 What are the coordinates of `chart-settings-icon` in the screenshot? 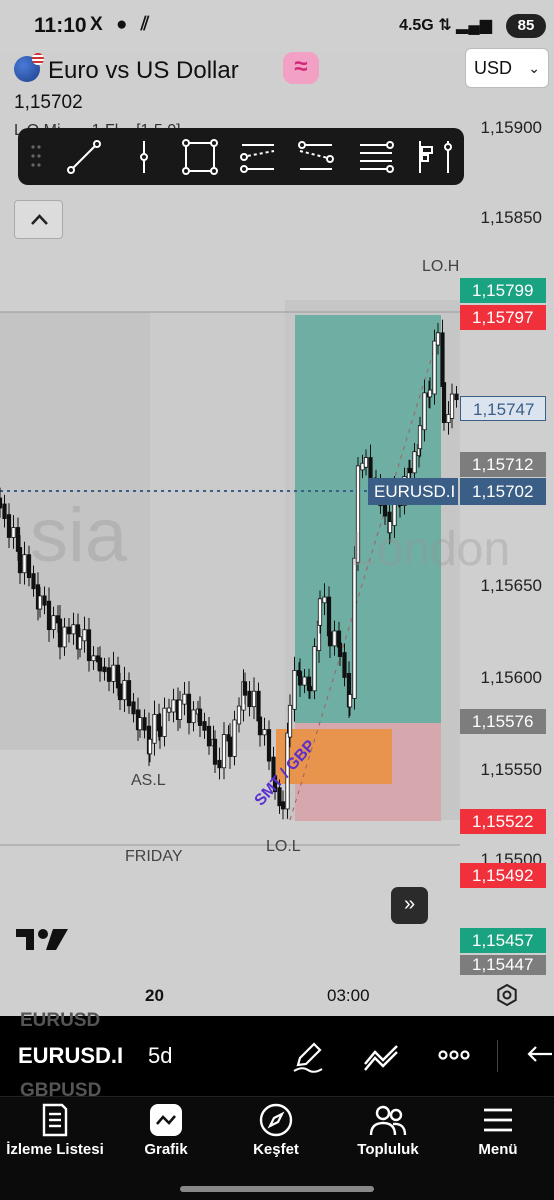 It's located at (507, 995).